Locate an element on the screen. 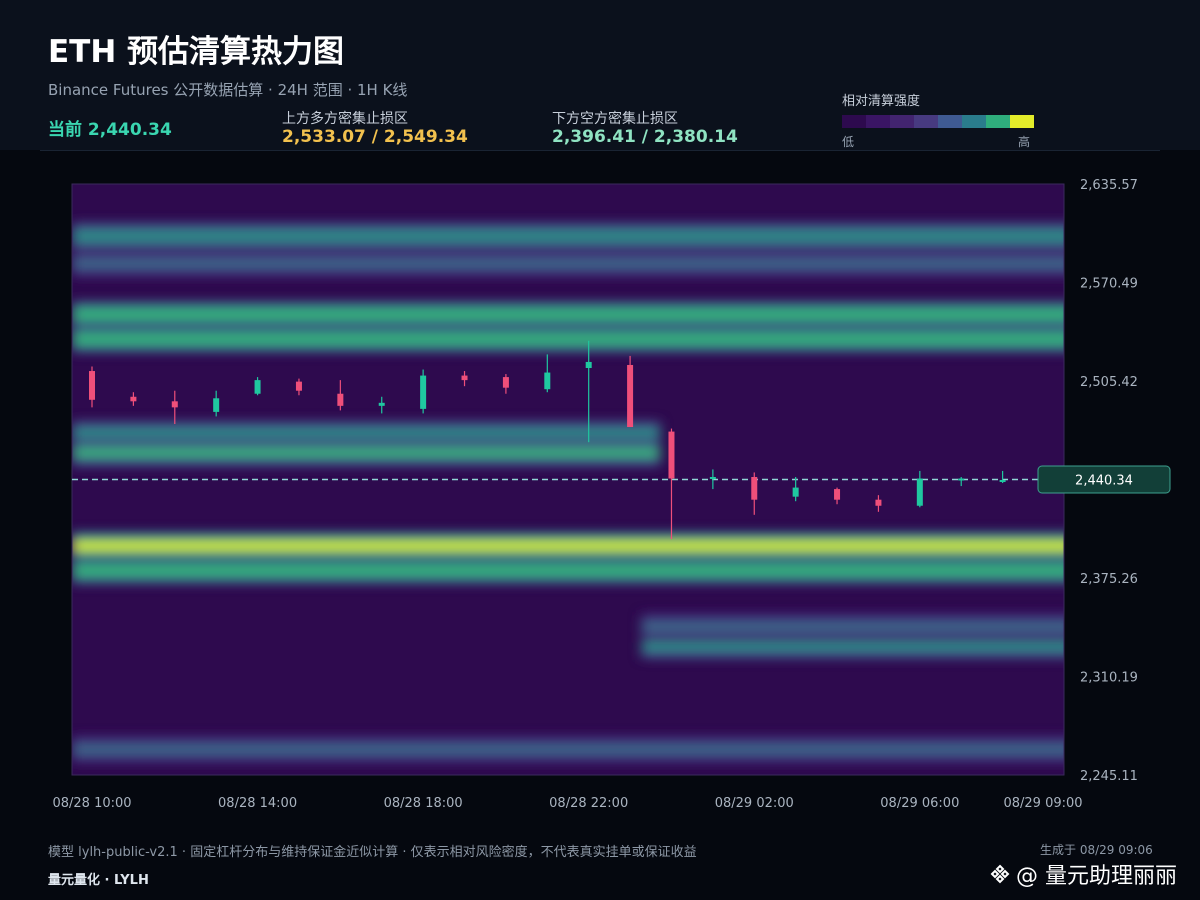  x-tick-label: 08/28 18:00 is located at coordinates (423, 803).